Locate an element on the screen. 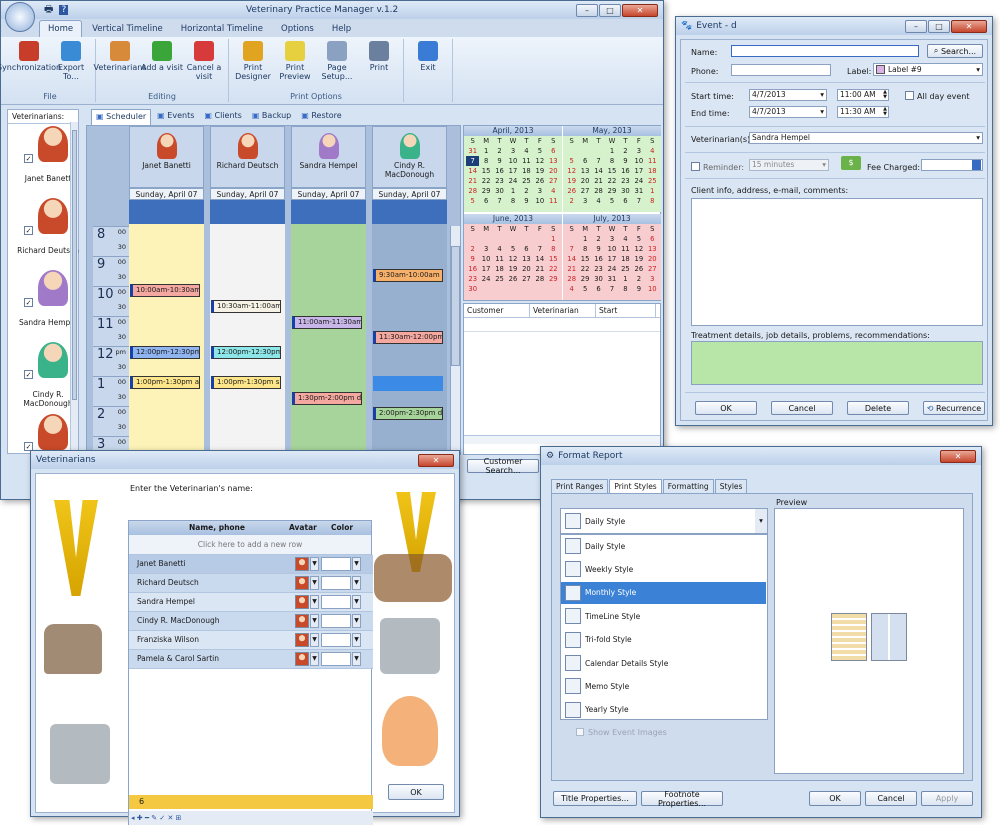  calendar-day: 30 is located at coordinates (625, 191).